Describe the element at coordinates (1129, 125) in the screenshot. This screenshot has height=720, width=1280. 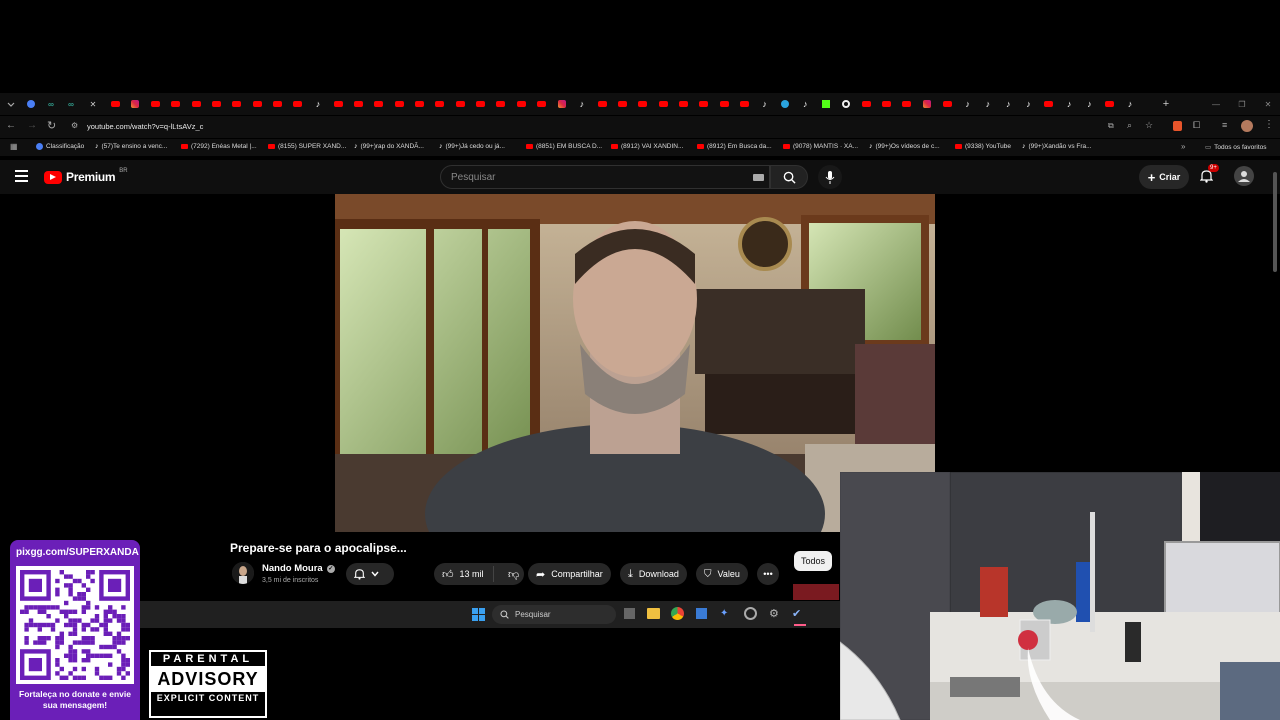
I see `zoom-icon: ⌕` at that location.